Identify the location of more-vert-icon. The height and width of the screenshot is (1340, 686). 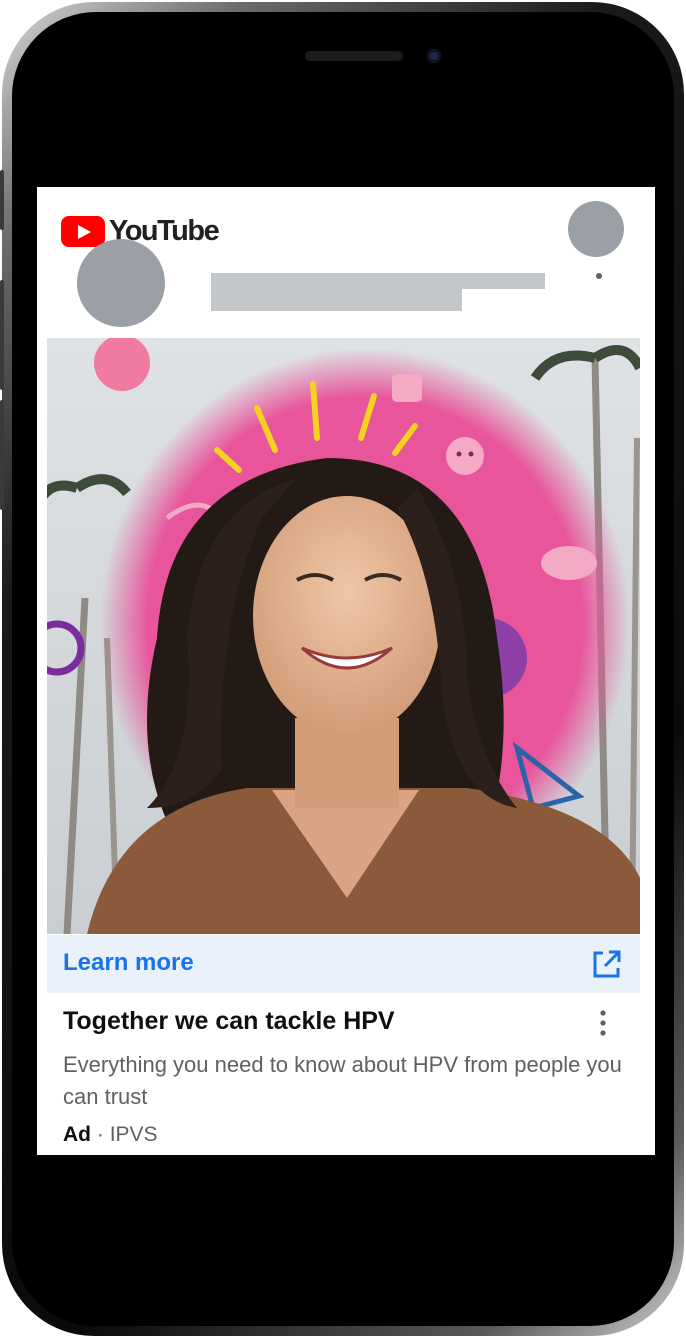
(603, 1023).